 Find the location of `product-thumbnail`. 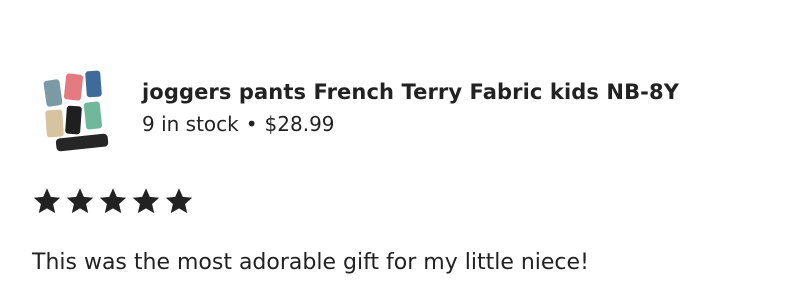

product-thumbnail is located at coordinates (77, 110).